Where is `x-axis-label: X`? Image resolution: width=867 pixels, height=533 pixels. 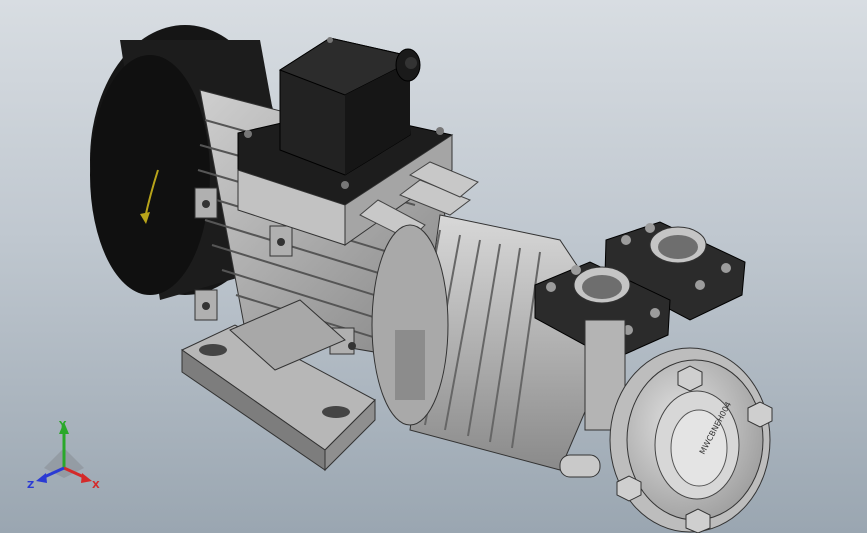 x-axis-label: X is located at coordinates (96, 485).